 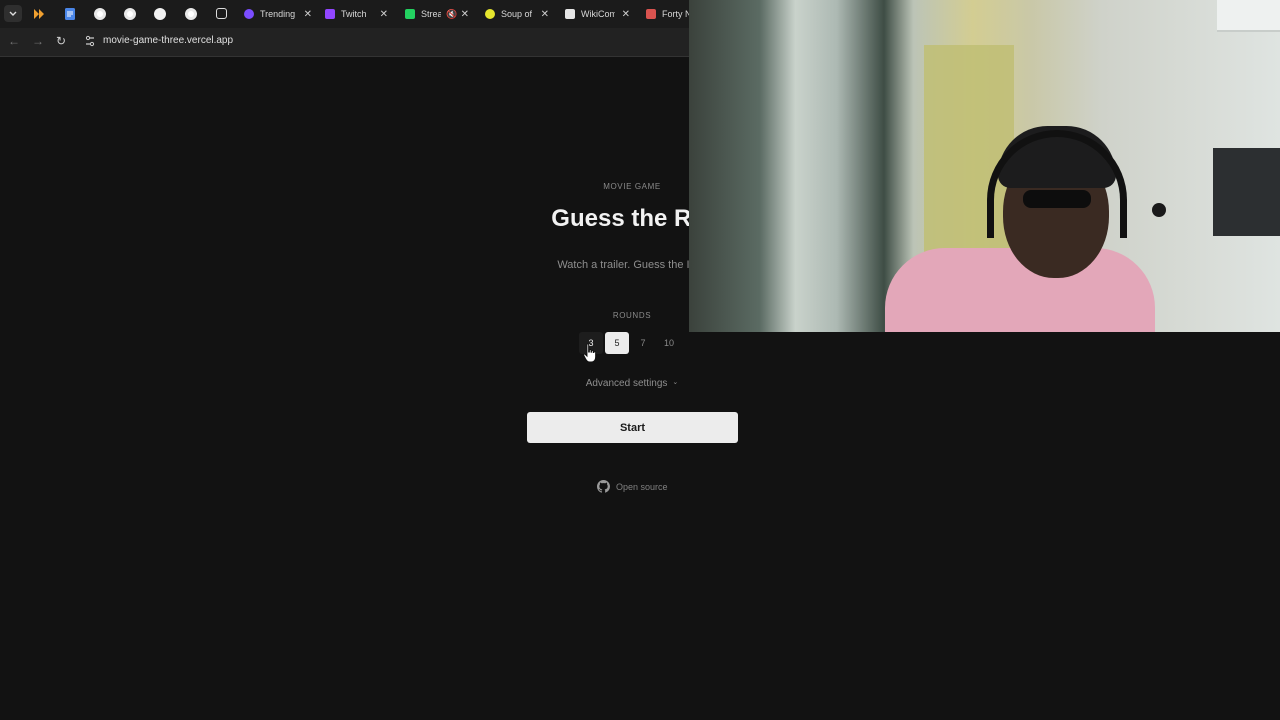 What do you see at coordinates (570, 14) in the screenshot?
I see `wiki-favicon-icon` at bounding box center [570, 14].